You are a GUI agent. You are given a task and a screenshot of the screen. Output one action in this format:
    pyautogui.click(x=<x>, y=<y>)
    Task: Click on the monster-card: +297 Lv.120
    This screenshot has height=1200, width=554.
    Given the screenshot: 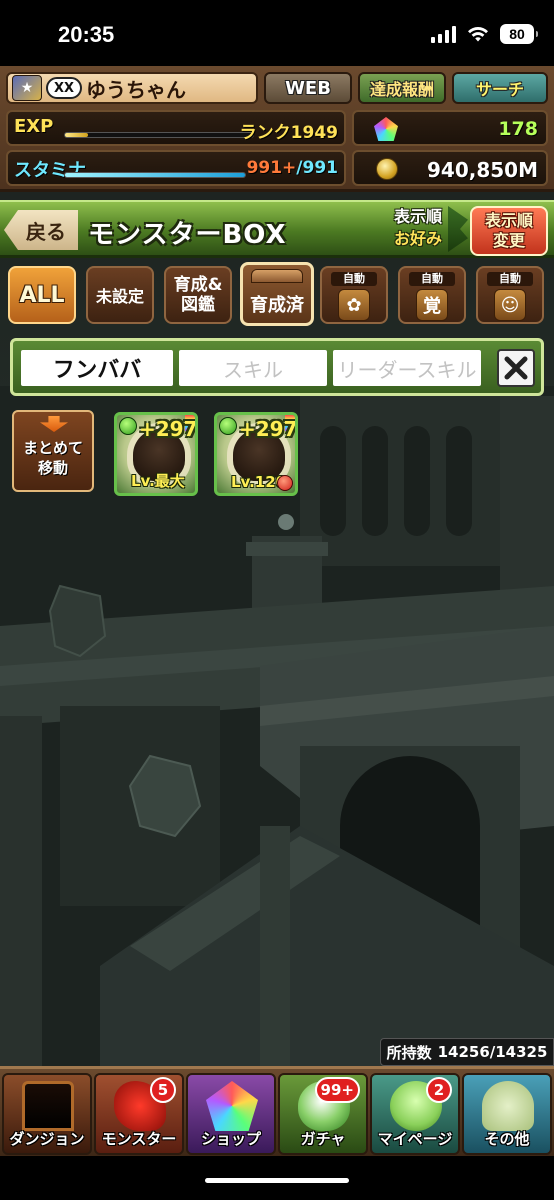 What is the action you would take?
    pyautogui.click(x=256, y=454)
    